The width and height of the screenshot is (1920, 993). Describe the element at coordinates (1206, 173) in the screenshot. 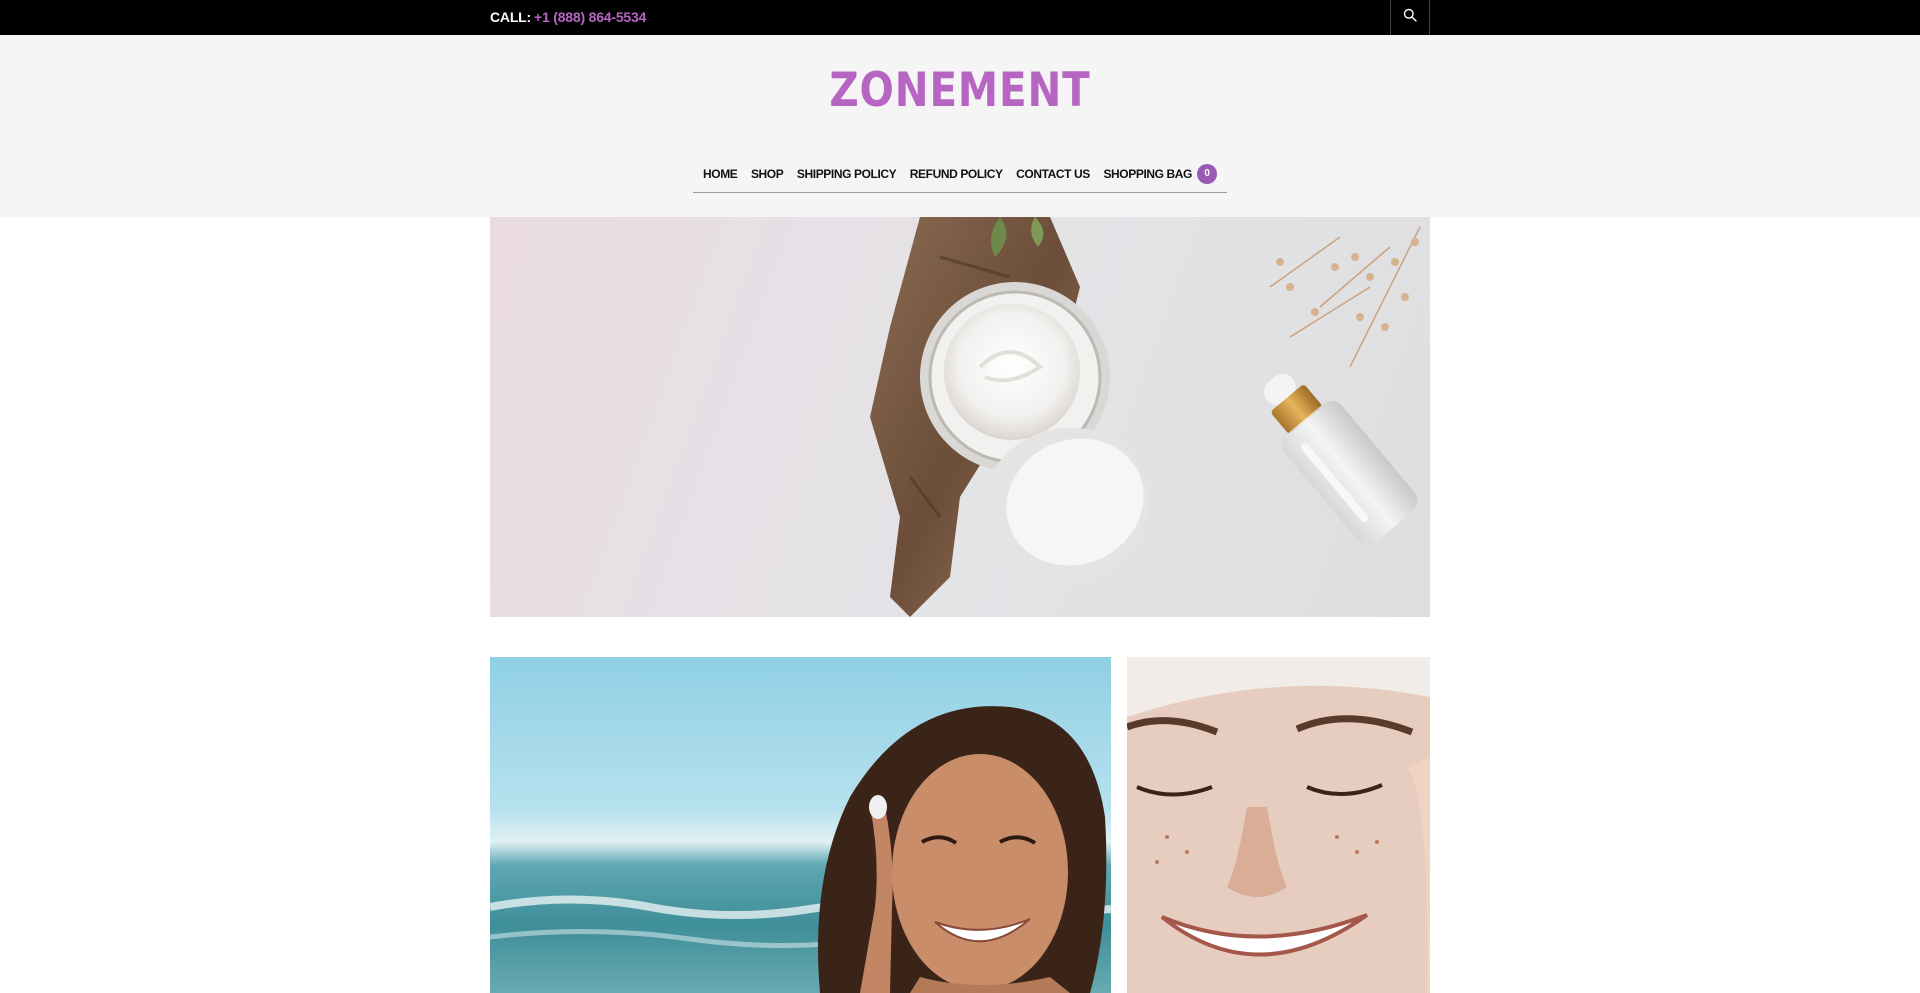

I see `bag-count-badge: 0` at that location.